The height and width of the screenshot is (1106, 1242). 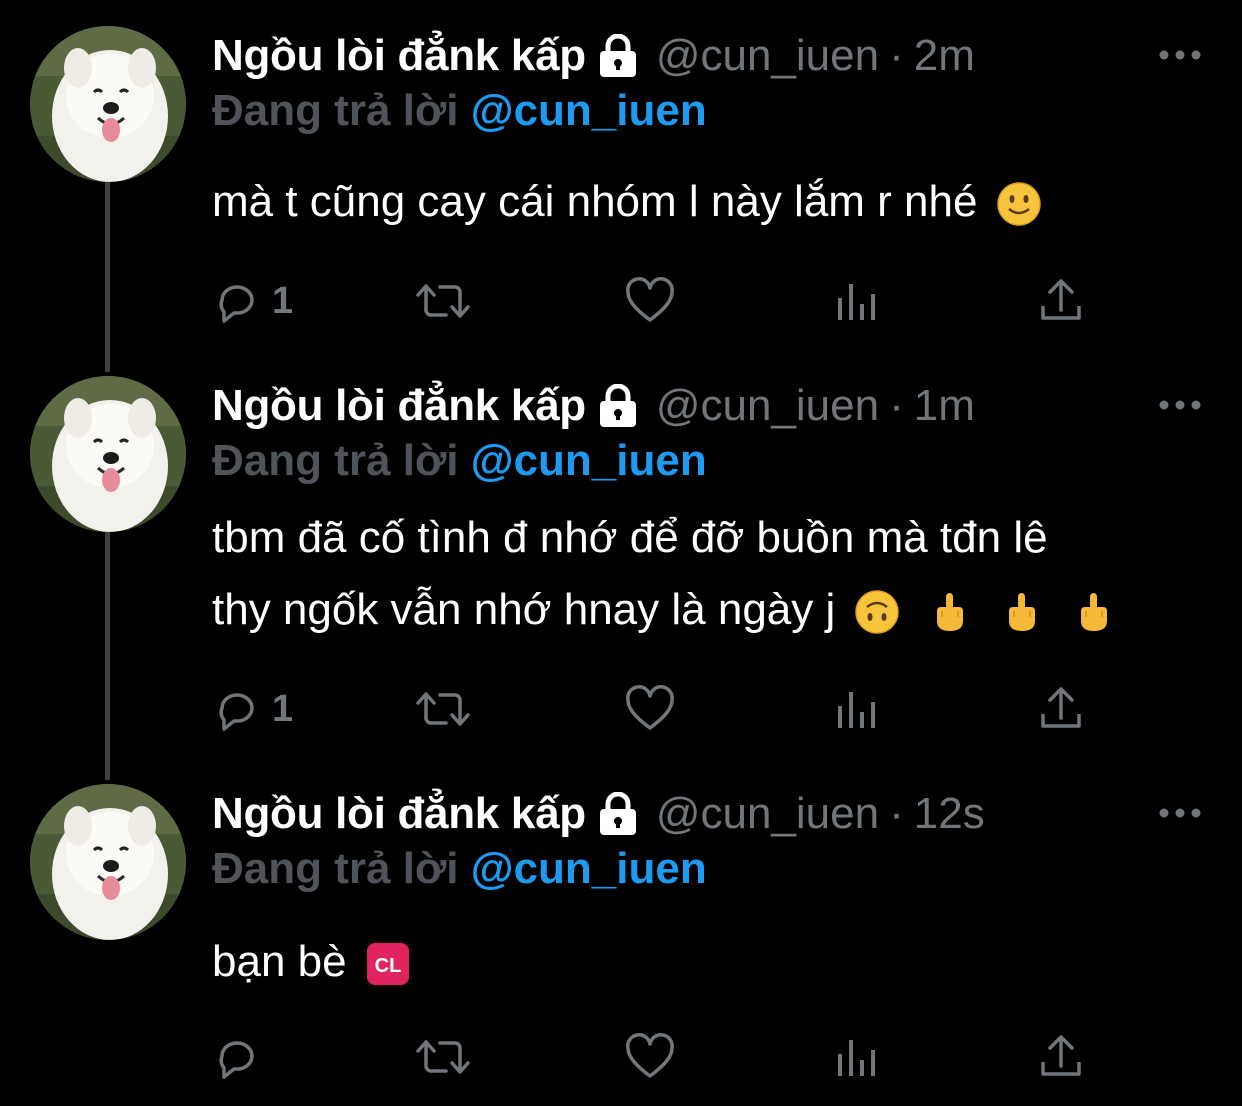 I want to click on tweet-line-with-emoji: thy ngốk vẫn nhớ hnay là ngày j, so click(x=712, y=610).